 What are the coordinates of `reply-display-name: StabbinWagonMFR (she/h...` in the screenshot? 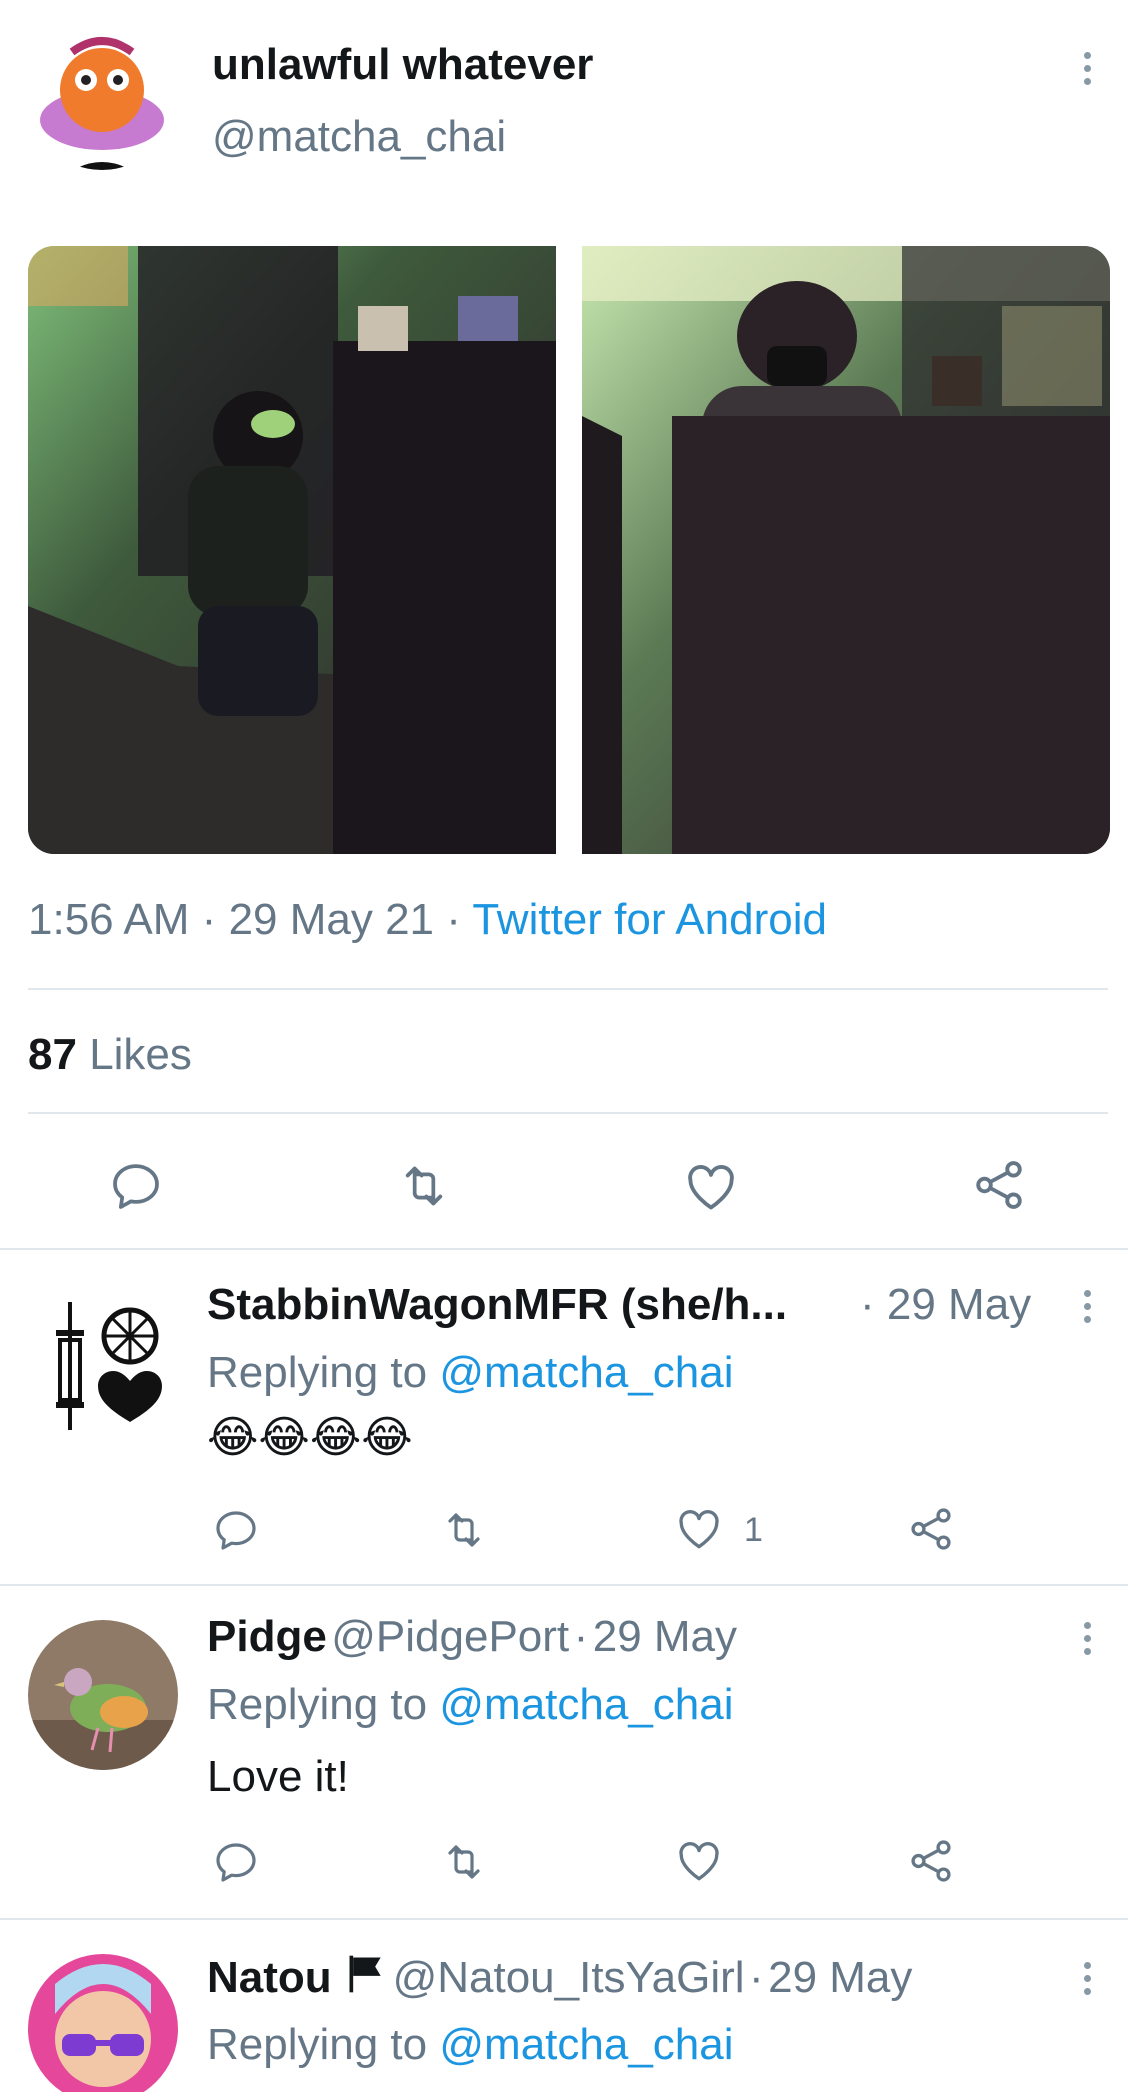 It's located at (497, 1305).